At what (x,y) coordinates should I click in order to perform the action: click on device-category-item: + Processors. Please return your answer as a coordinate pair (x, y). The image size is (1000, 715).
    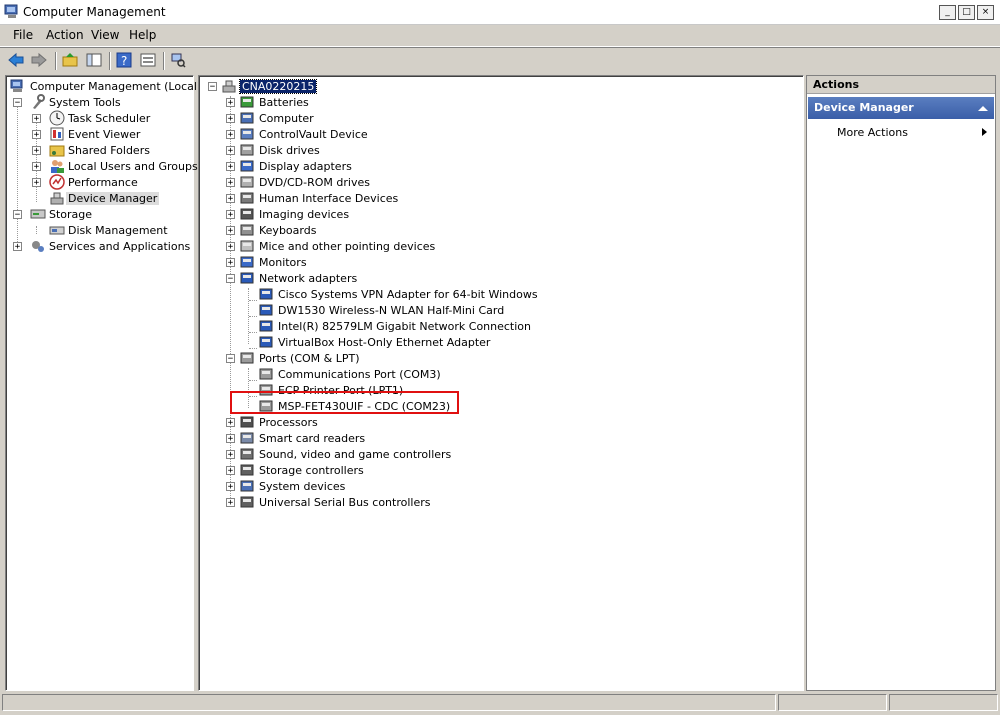
    Looking at the image, I should click on (501, 422).